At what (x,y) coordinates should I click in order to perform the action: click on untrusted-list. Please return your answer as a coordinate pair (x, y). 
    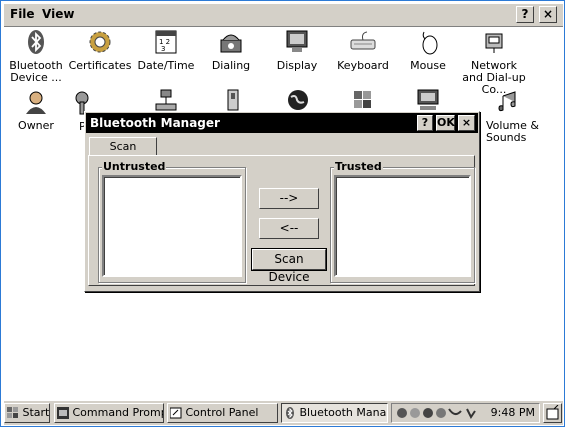
    Looking at the image, I should click on (172, 226).